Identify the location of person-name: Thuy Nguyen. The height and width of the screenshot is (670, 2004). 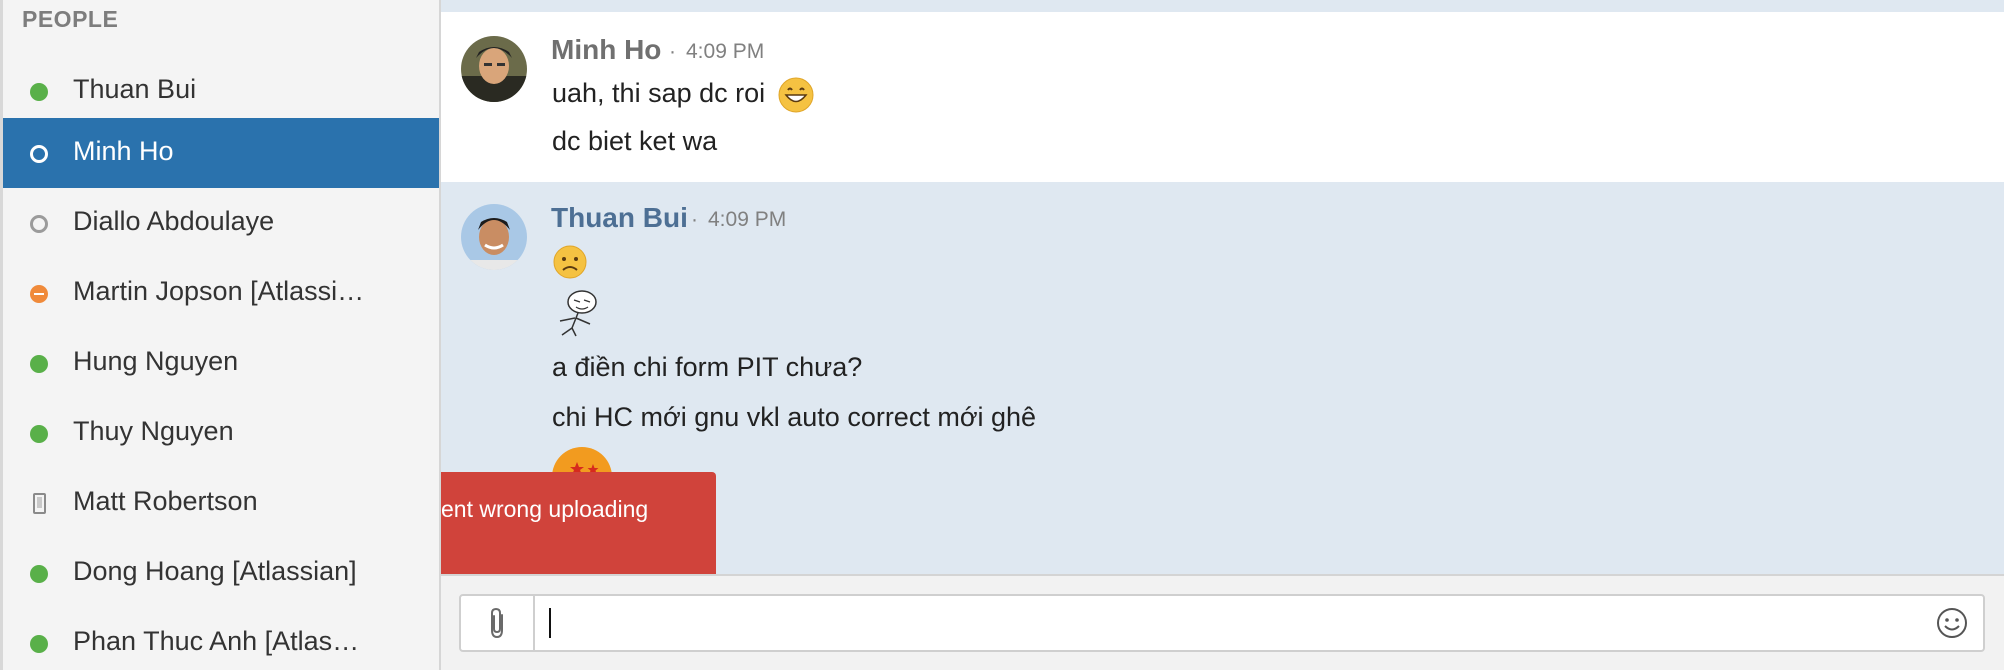
(153, 431).